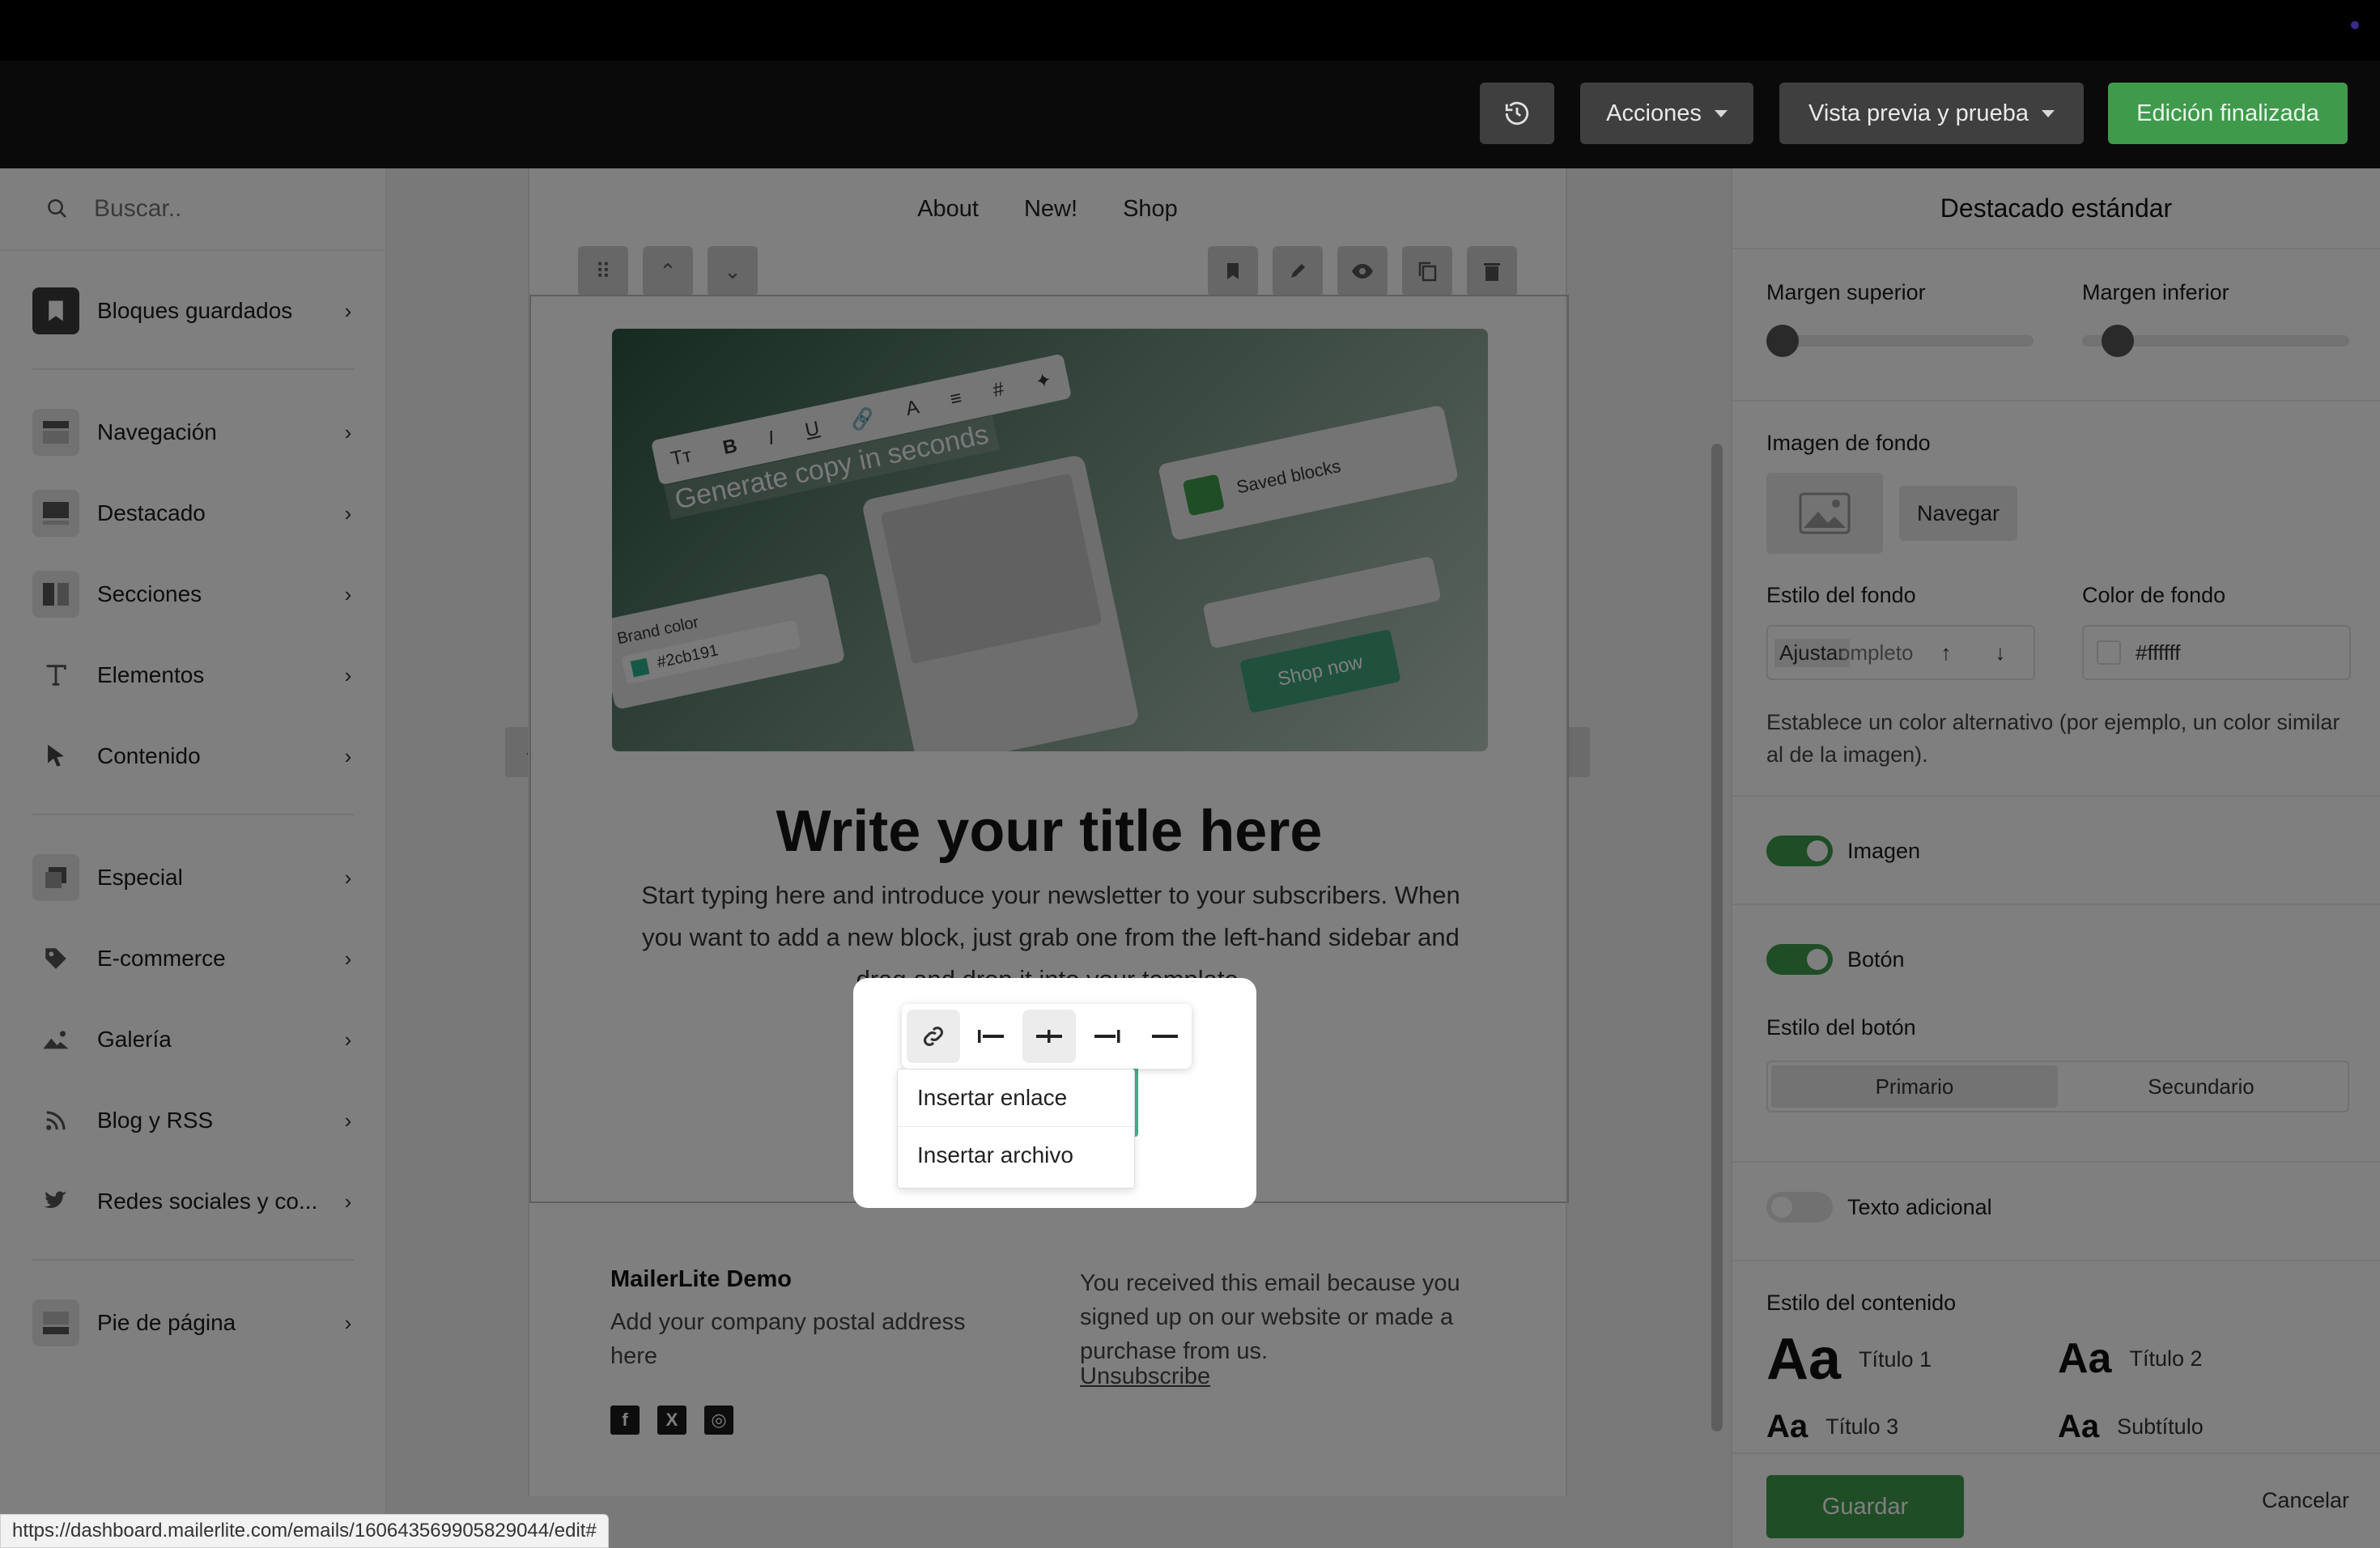 The height and width of the screenshot is (1548, 2380). I want to click on sidebar-item-footer: Pie de página ›, so click(195, 1323).